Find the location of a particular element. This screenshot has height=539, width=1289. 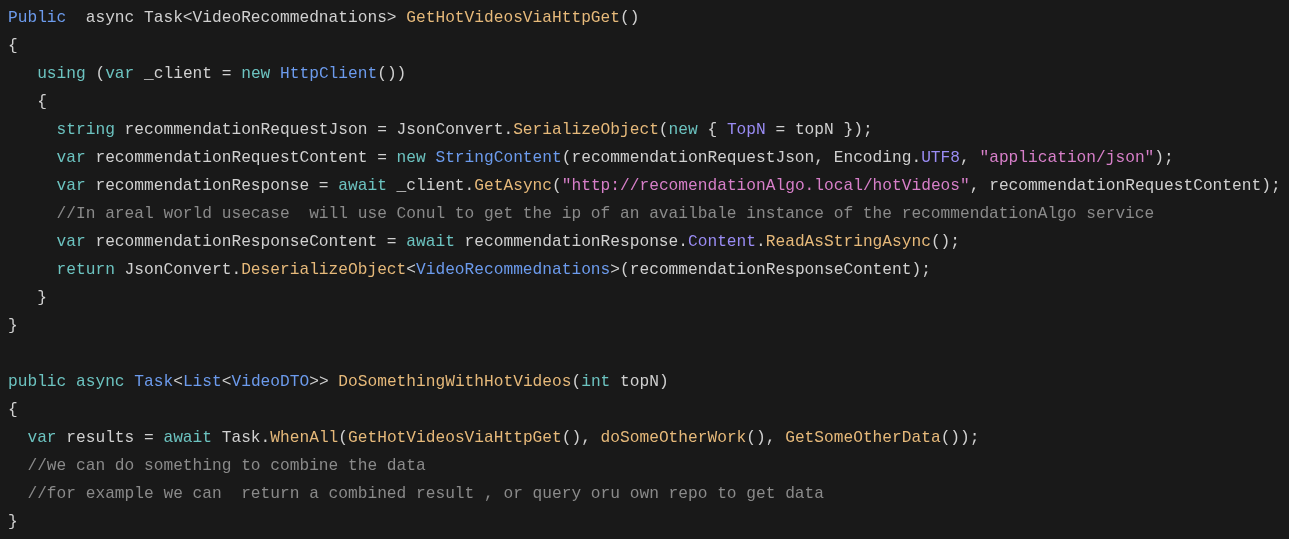

code-line: //for example we can return a combined result , or query oru own repo to get data is located at coordinates (425, 494).